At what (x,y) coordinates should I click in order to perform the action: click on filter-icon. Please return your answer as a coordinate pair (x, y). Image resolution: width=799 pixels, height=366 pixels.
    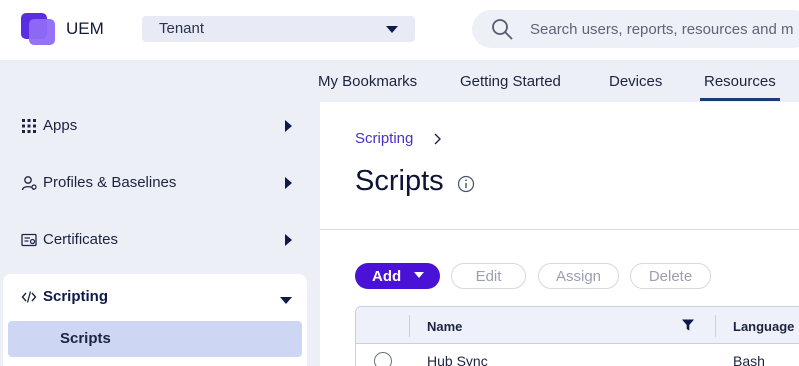
    Looking at the image, I should click on (688, 325).